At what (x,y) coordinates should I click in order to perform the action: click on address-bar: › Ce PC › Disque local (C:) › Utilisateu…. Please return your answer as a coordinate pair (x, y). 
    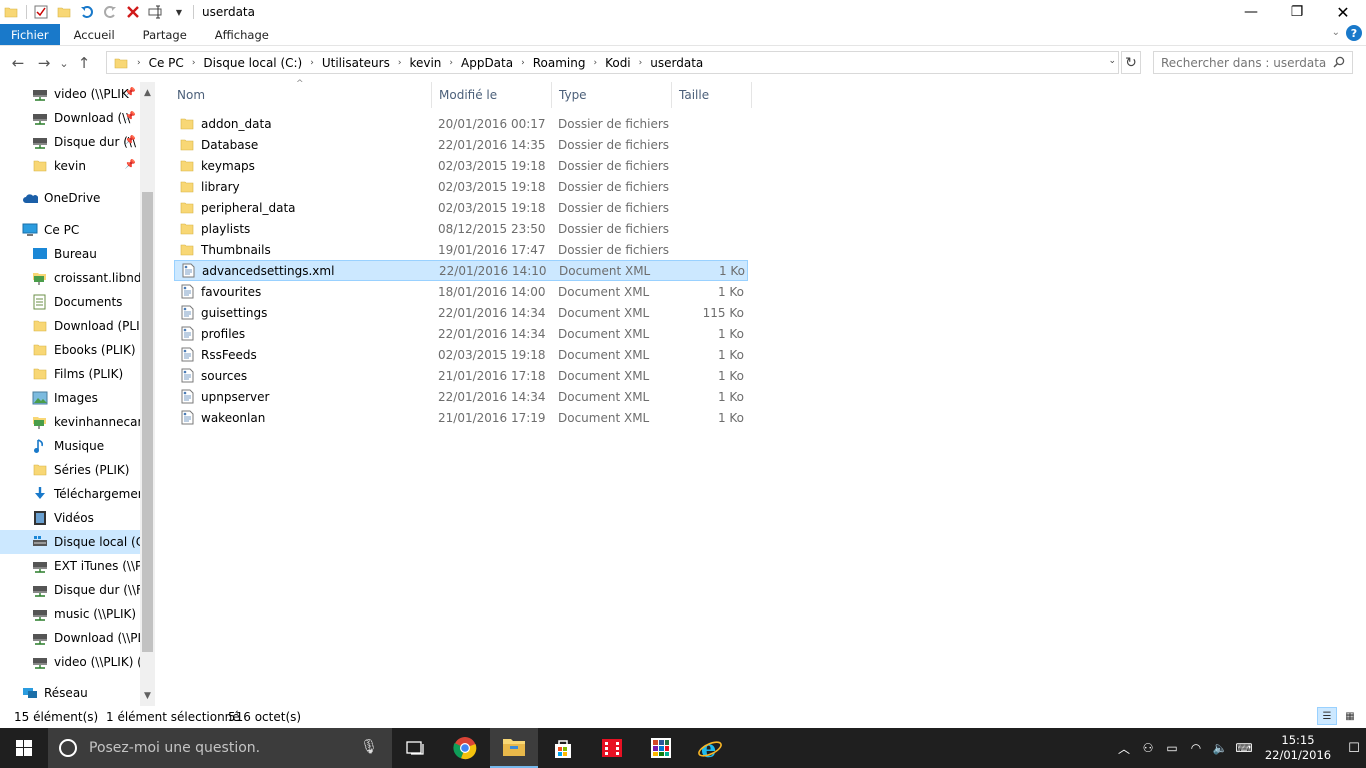
    Looking at the image, I should click on (612, 62).